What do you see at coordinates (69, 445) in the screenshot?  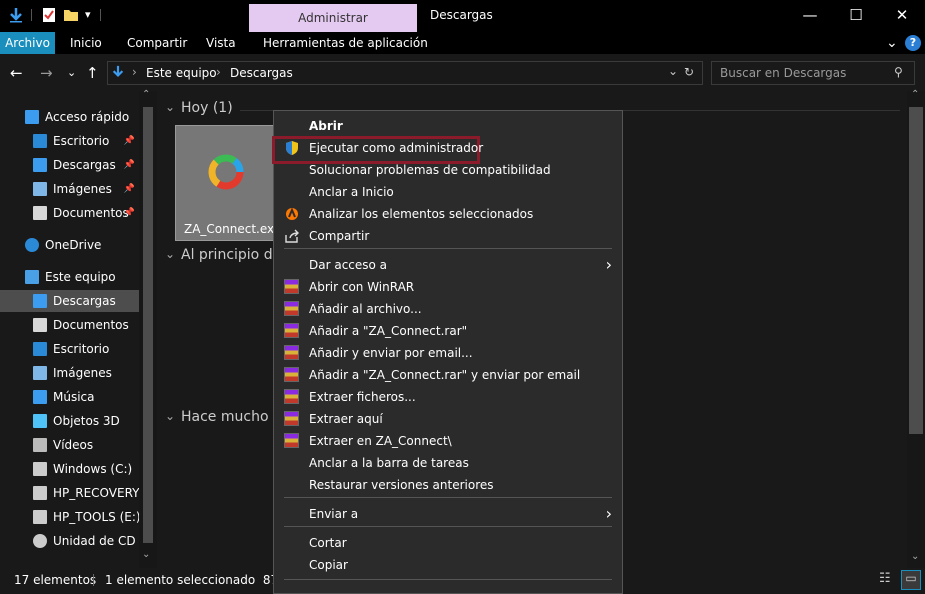 I see `sidebar-item: Vídeos` at bounding box center [69, 445].